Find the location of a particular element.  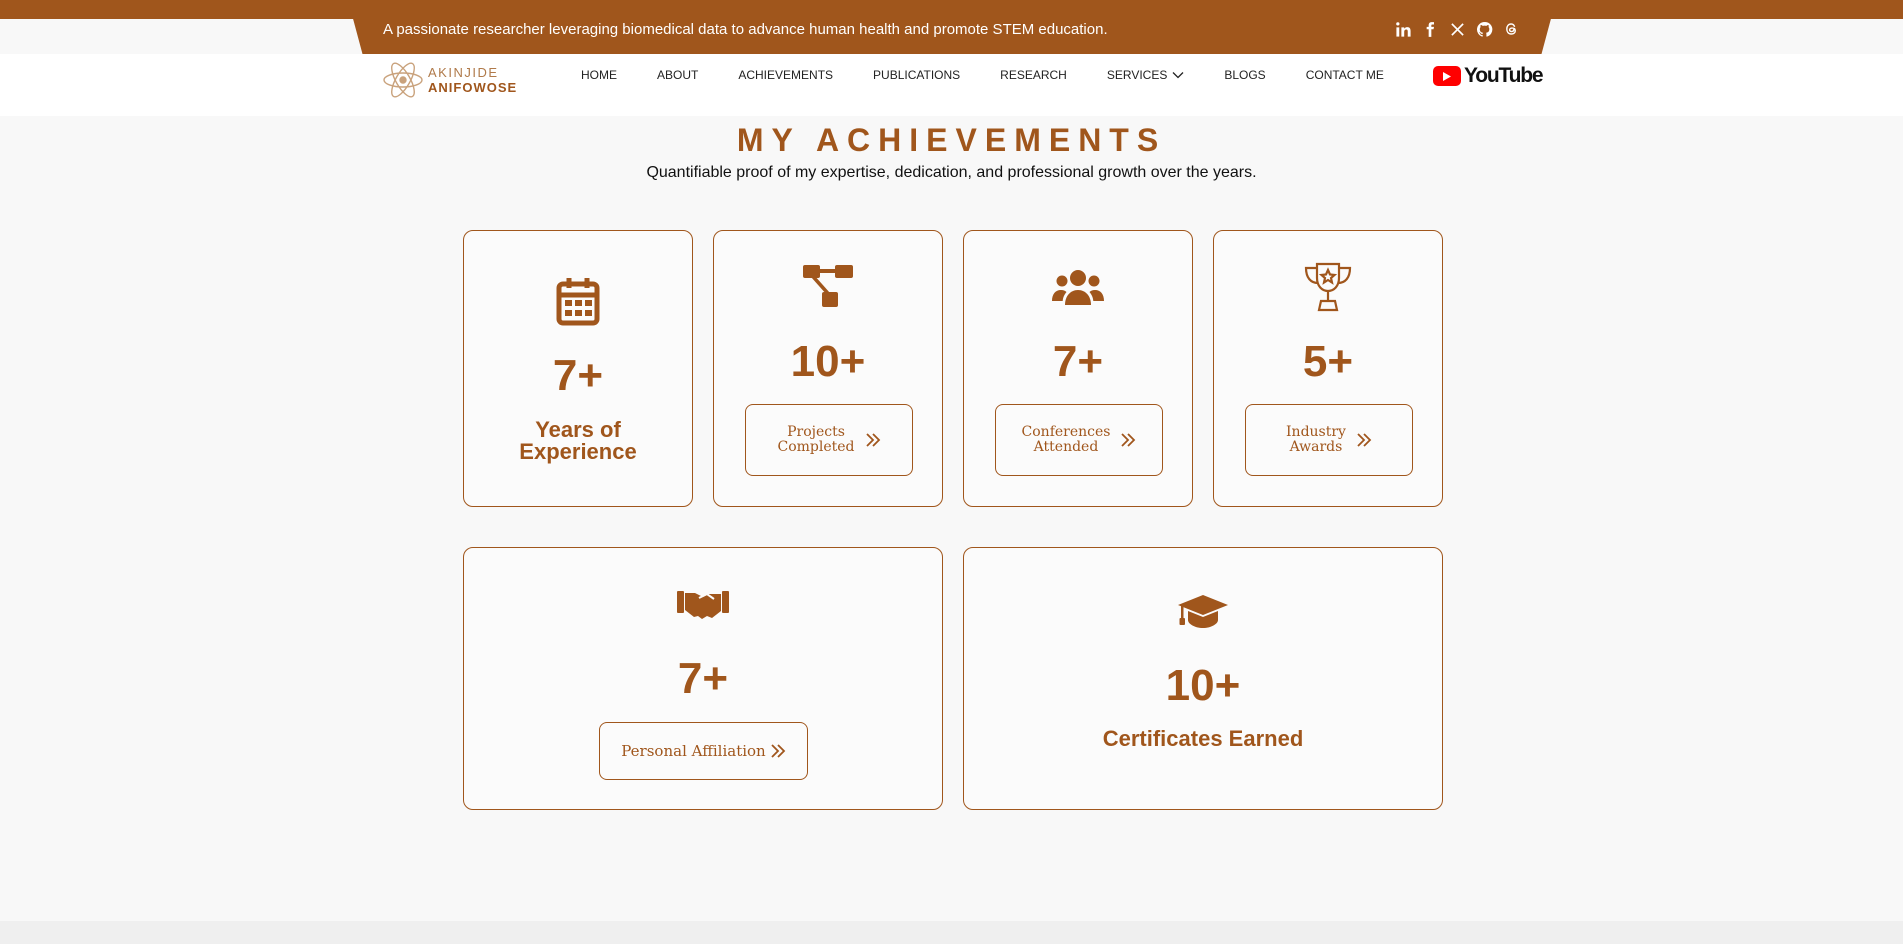

site-logo: AKINJIDE ANIFOWOSE is located at coordinates (449, 80).